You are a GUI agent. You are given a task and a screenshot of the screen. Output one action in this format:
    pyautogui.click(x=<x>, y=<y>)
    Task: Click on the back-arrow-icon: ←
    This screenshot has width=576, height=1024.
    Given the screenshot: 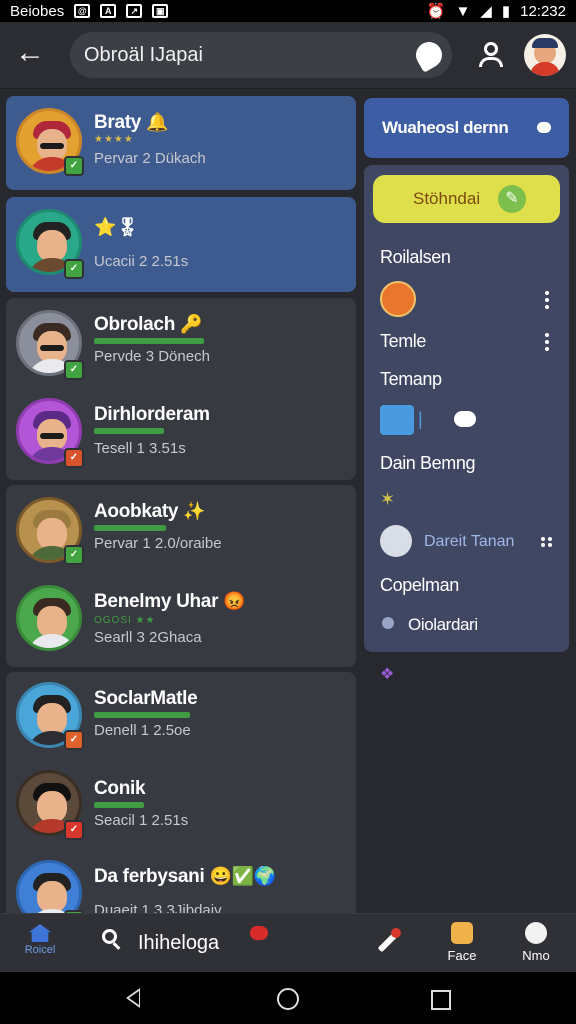 What is the action you would take?
    pyautogui.click(x=30, y=54)
    